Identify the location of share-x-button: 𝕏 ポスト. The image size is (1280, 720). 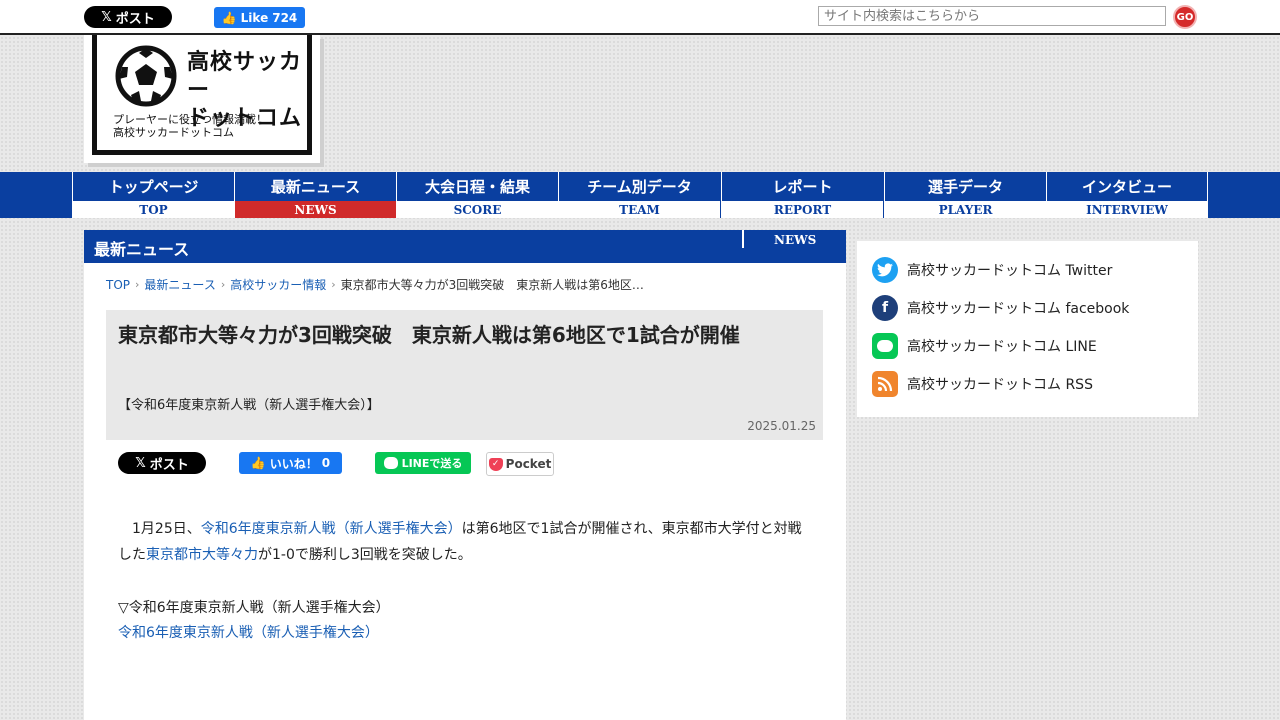
(162, 463).